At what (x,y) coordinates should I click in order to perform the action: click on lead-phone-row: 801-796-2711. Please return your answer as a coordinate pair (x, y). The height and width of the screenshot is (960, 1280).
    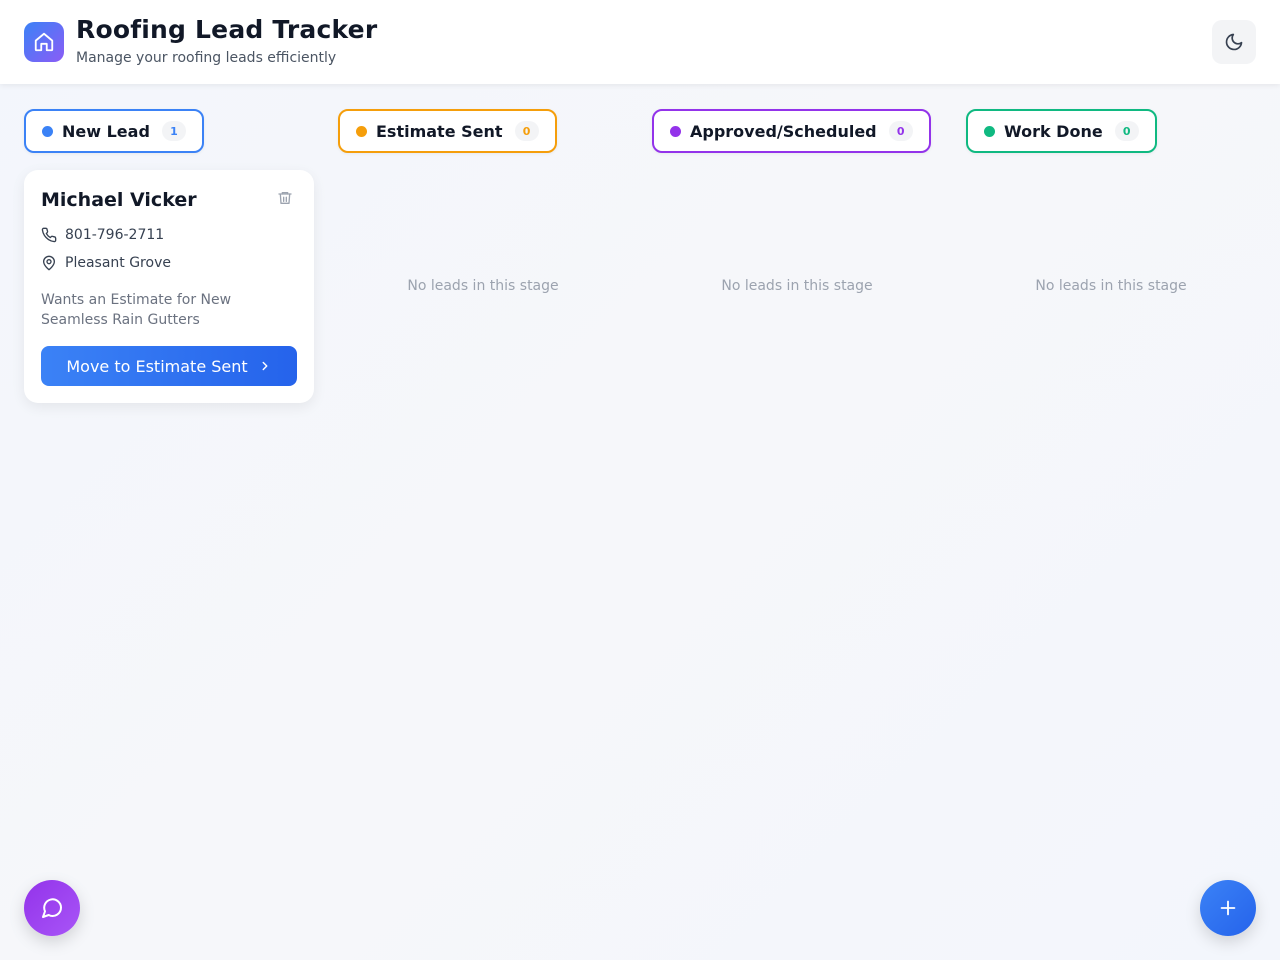
    Looking at the image, I should click on (102, 235).